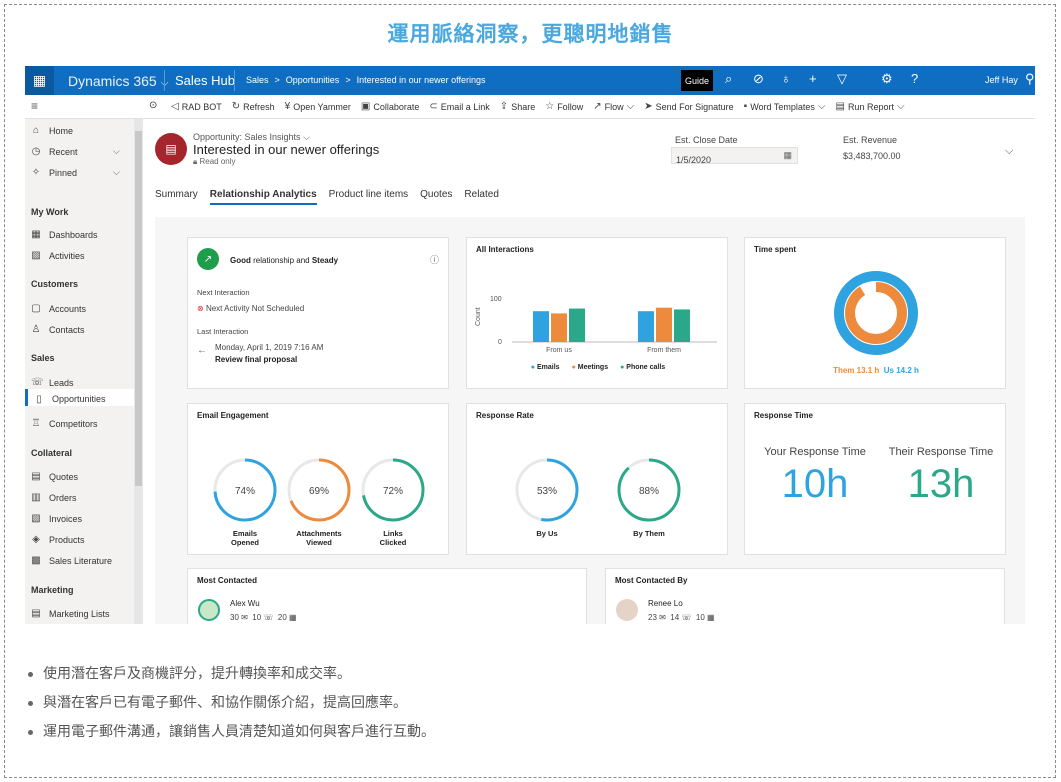 This screenshot has width=1061, height=782. What do you see at coordinates (79, 397) in the screenshot?
I see `sidebar-item-opportunities: ▯ Opportunities` at bounding box center [79, 397].